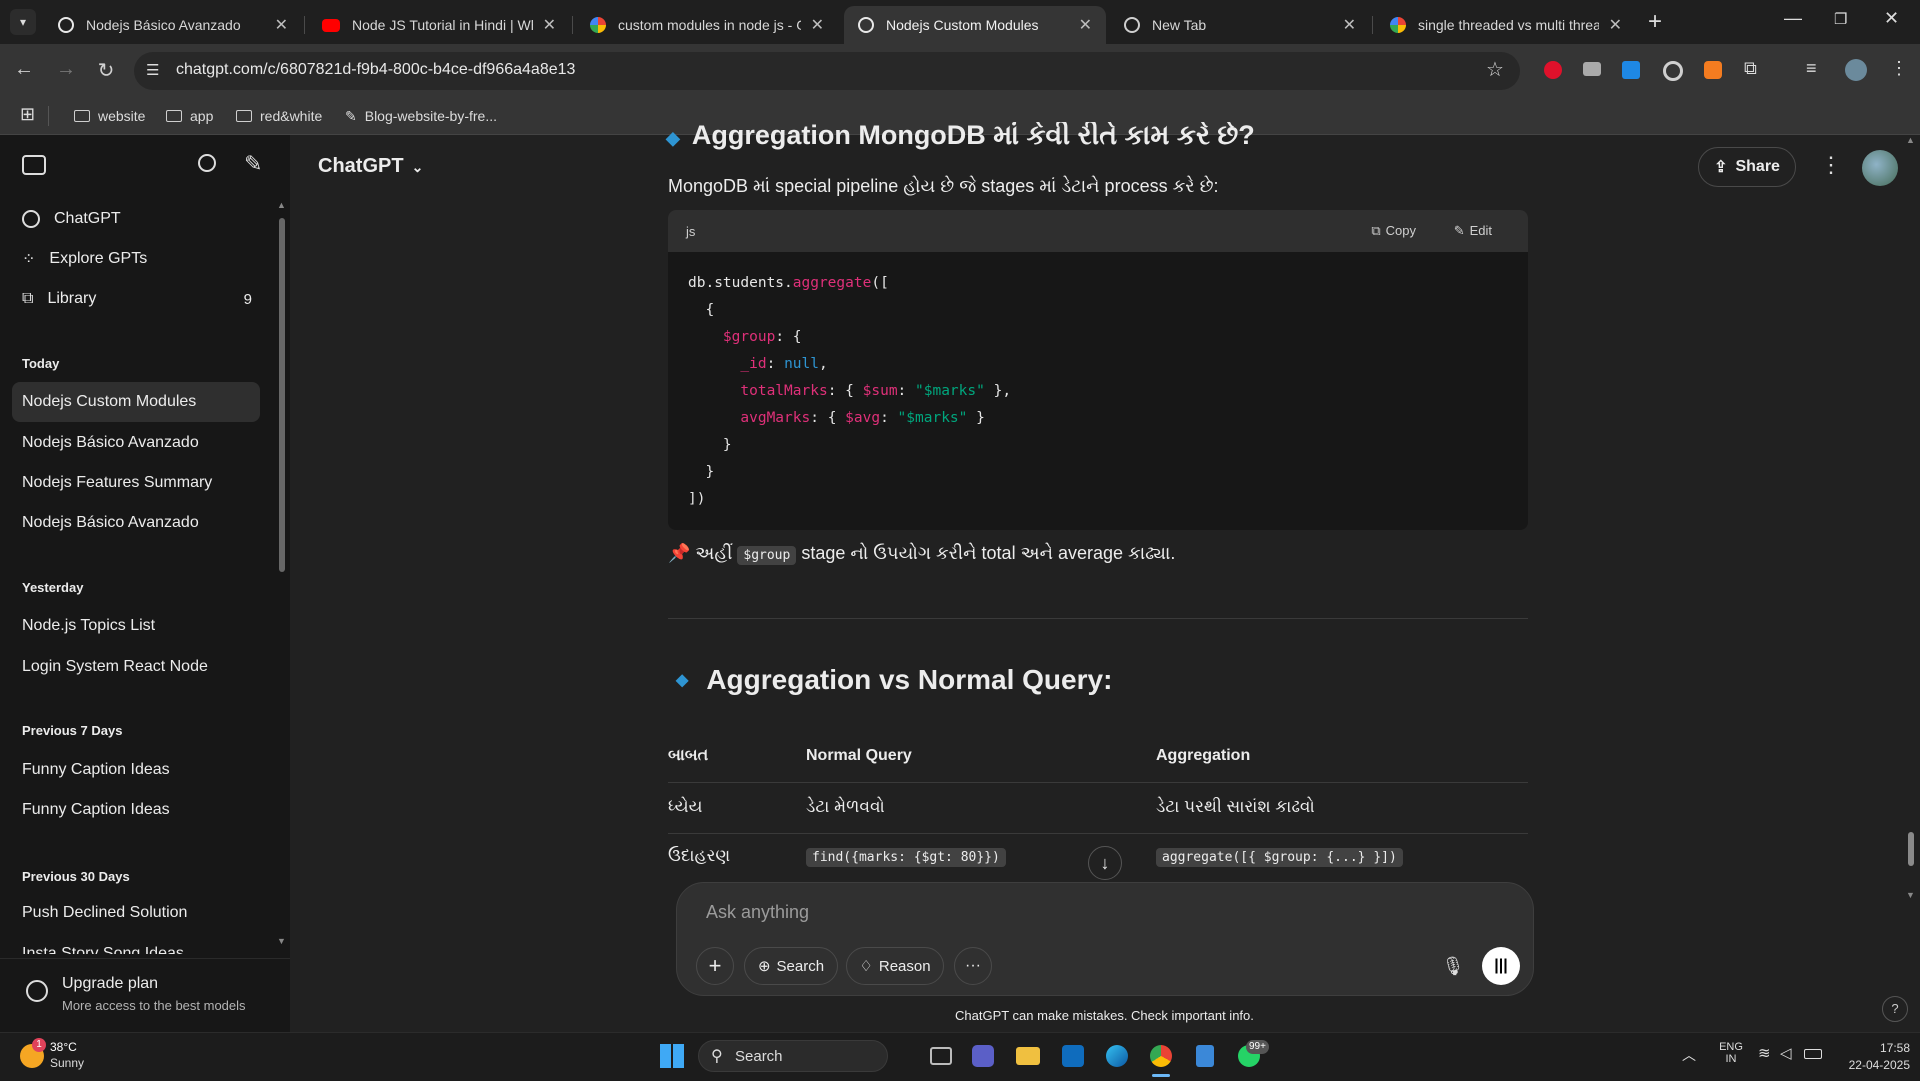 The width and height of the screenshot is (1920, 1081). I want to click on restore-button: ❐, so click(1840, 19).